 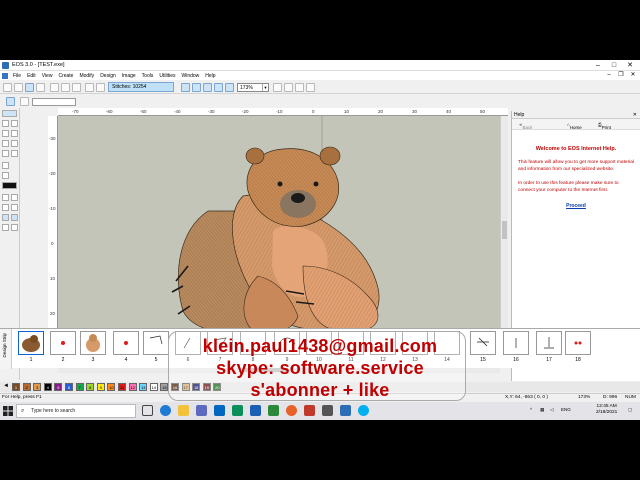 What do you see at coordinates (630, 410) in the screenshot?
I see `notification-icon: ▢` at bounding box center [630, 410].